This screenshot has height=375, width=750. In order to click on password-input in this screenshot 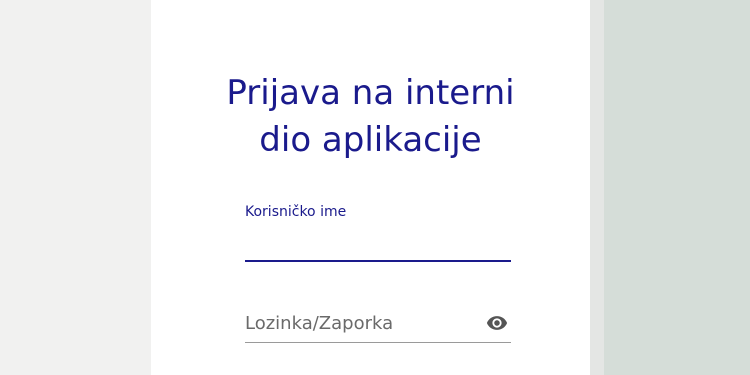, I will do `click(360, 323)`.